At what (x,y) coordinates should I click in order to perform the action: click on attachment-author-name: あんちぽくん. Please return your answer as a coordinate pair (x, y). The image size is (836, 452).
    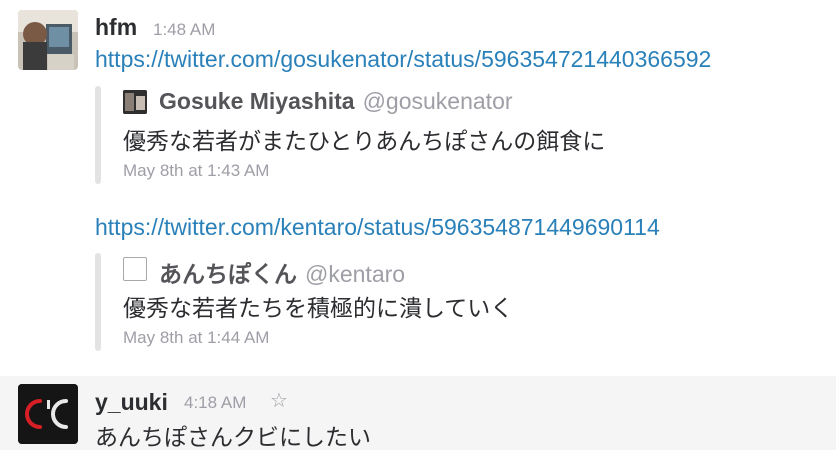
    Looking at the image, I should click on (228, 274).